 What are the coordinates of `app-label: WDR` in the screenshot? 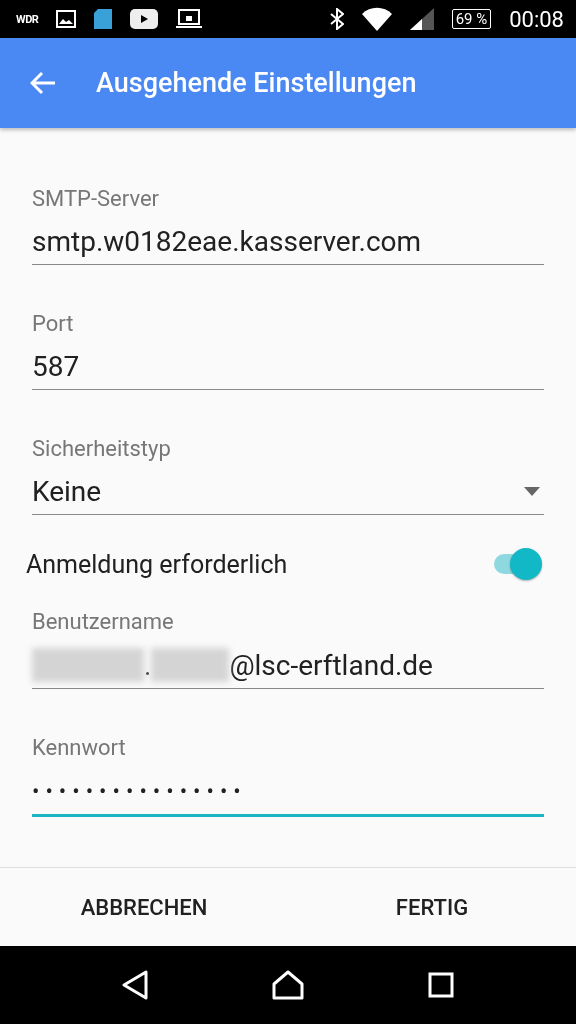 It's located at (27, 19).